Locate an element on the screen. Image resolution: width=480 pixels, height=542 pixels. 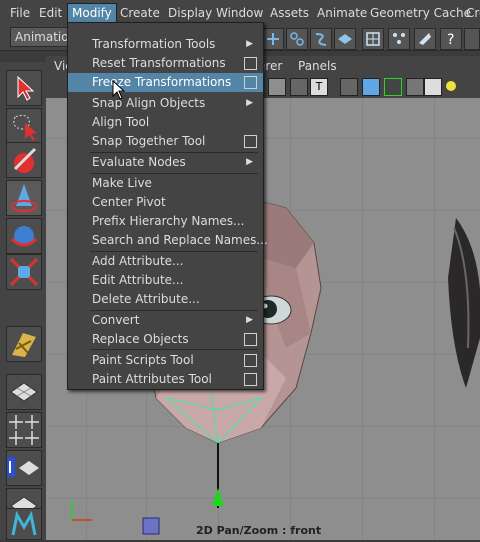
menu-file: File is located at coordinates (20, 13).